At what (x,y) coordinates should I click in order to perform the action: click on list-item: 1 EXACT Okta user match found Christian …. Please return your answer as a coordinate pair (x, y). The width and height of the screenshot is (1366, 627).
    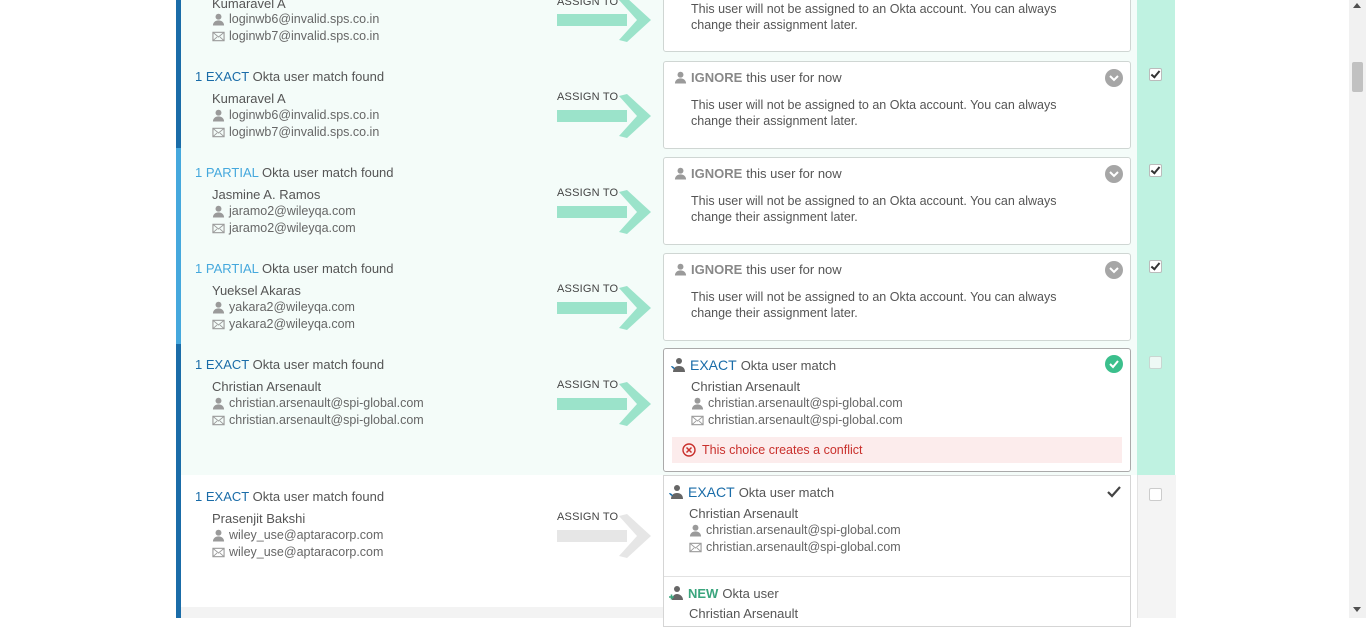
    Looking at the image, I should click on (661, 411).